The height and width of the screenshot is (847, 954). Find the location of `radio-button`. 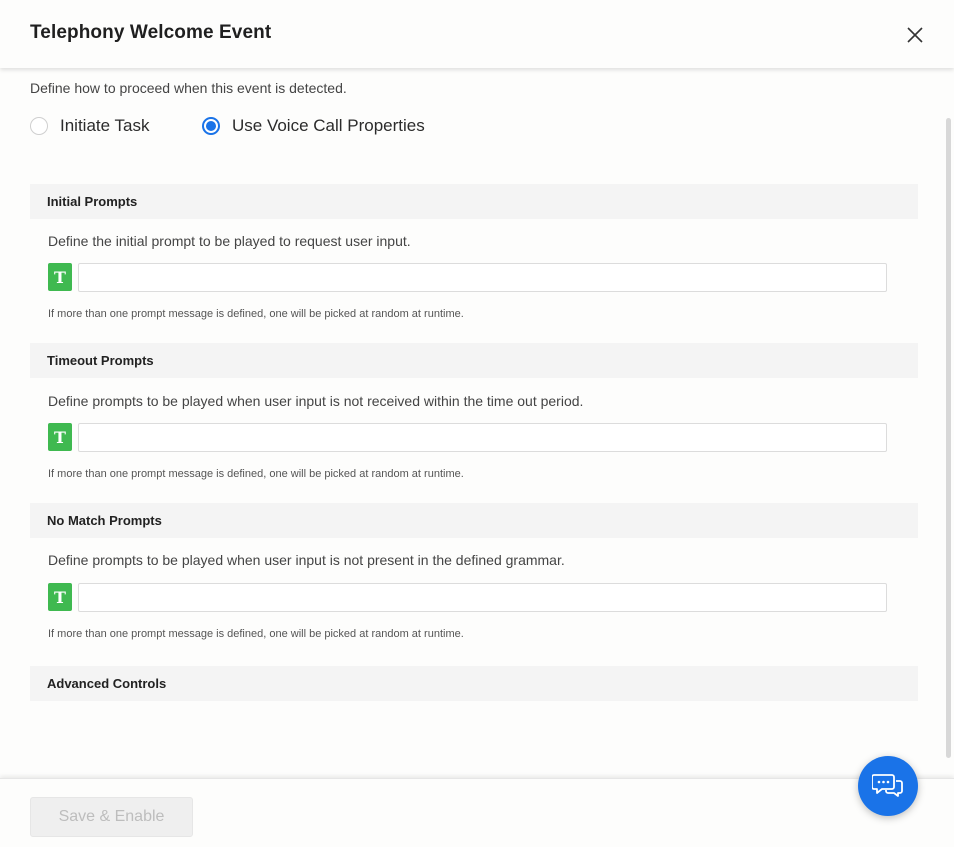

radio-button is located at coordinates (39, 126).